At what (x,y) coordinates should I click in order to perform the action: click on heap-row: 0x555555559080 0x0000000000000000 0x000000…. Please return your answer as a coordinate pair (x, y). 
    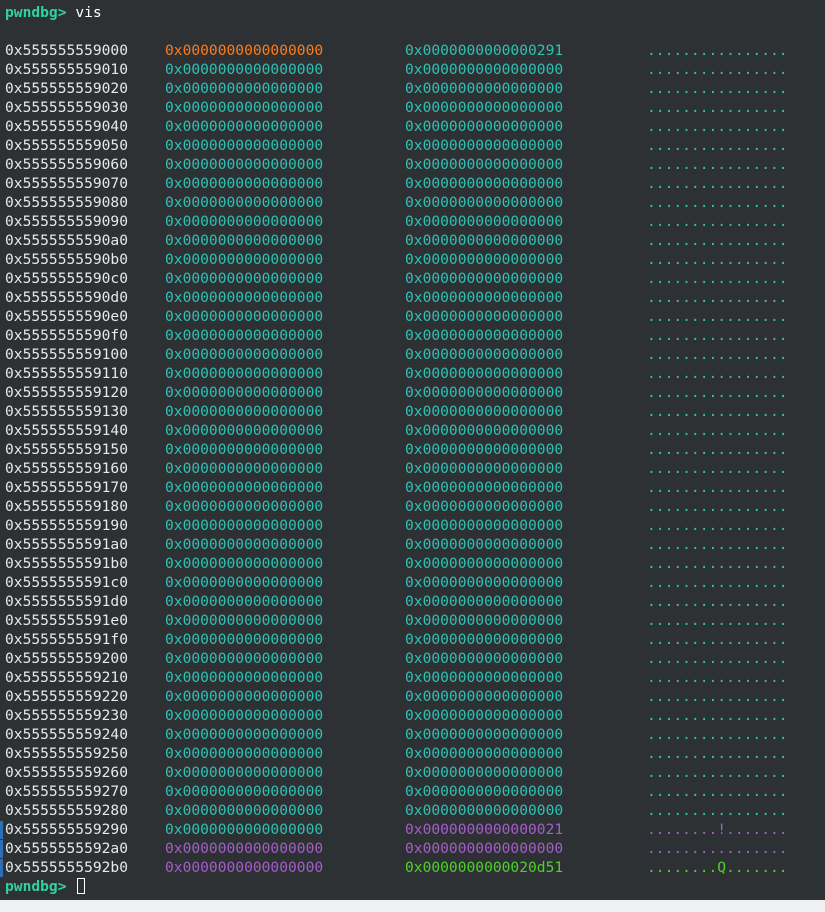
    Looking at the image, I should click on (412, 202).